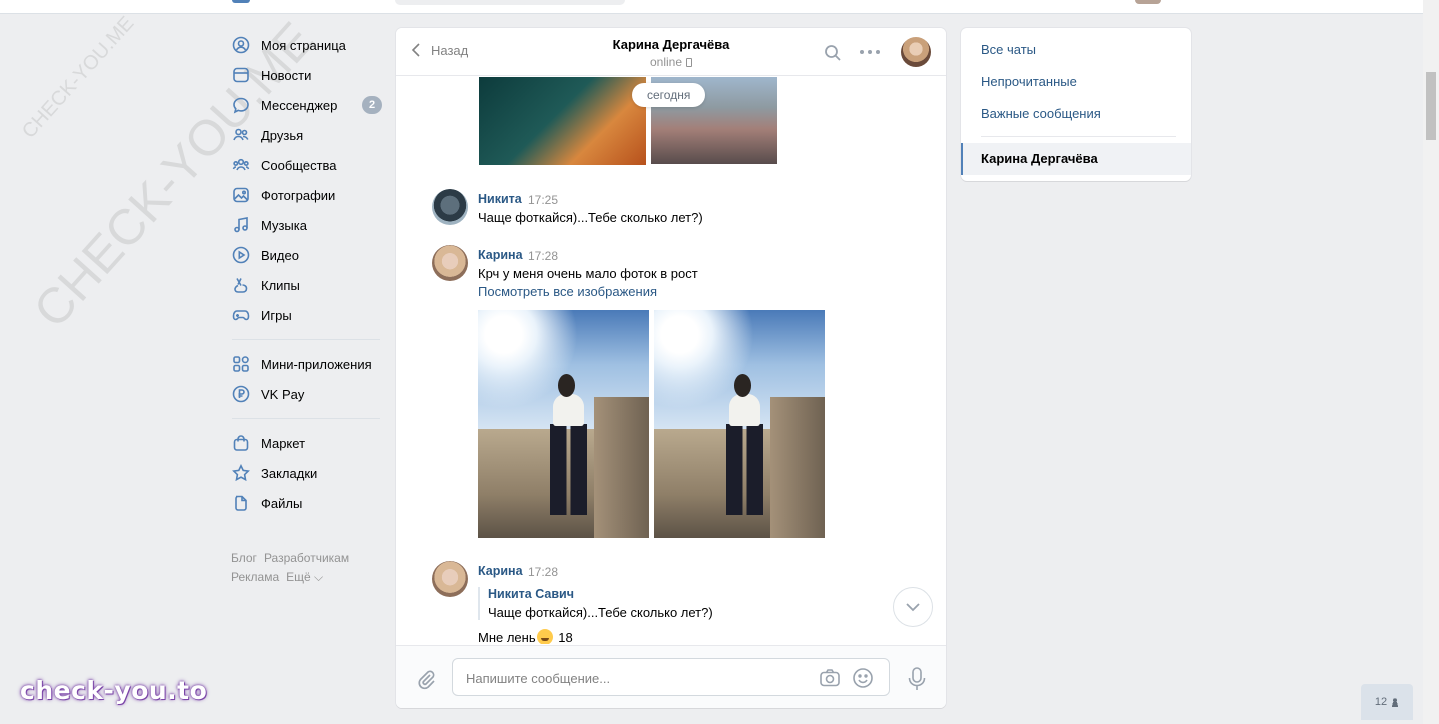 The image size is (1439, 724). I want to click on play-icon, so click(241, 255).